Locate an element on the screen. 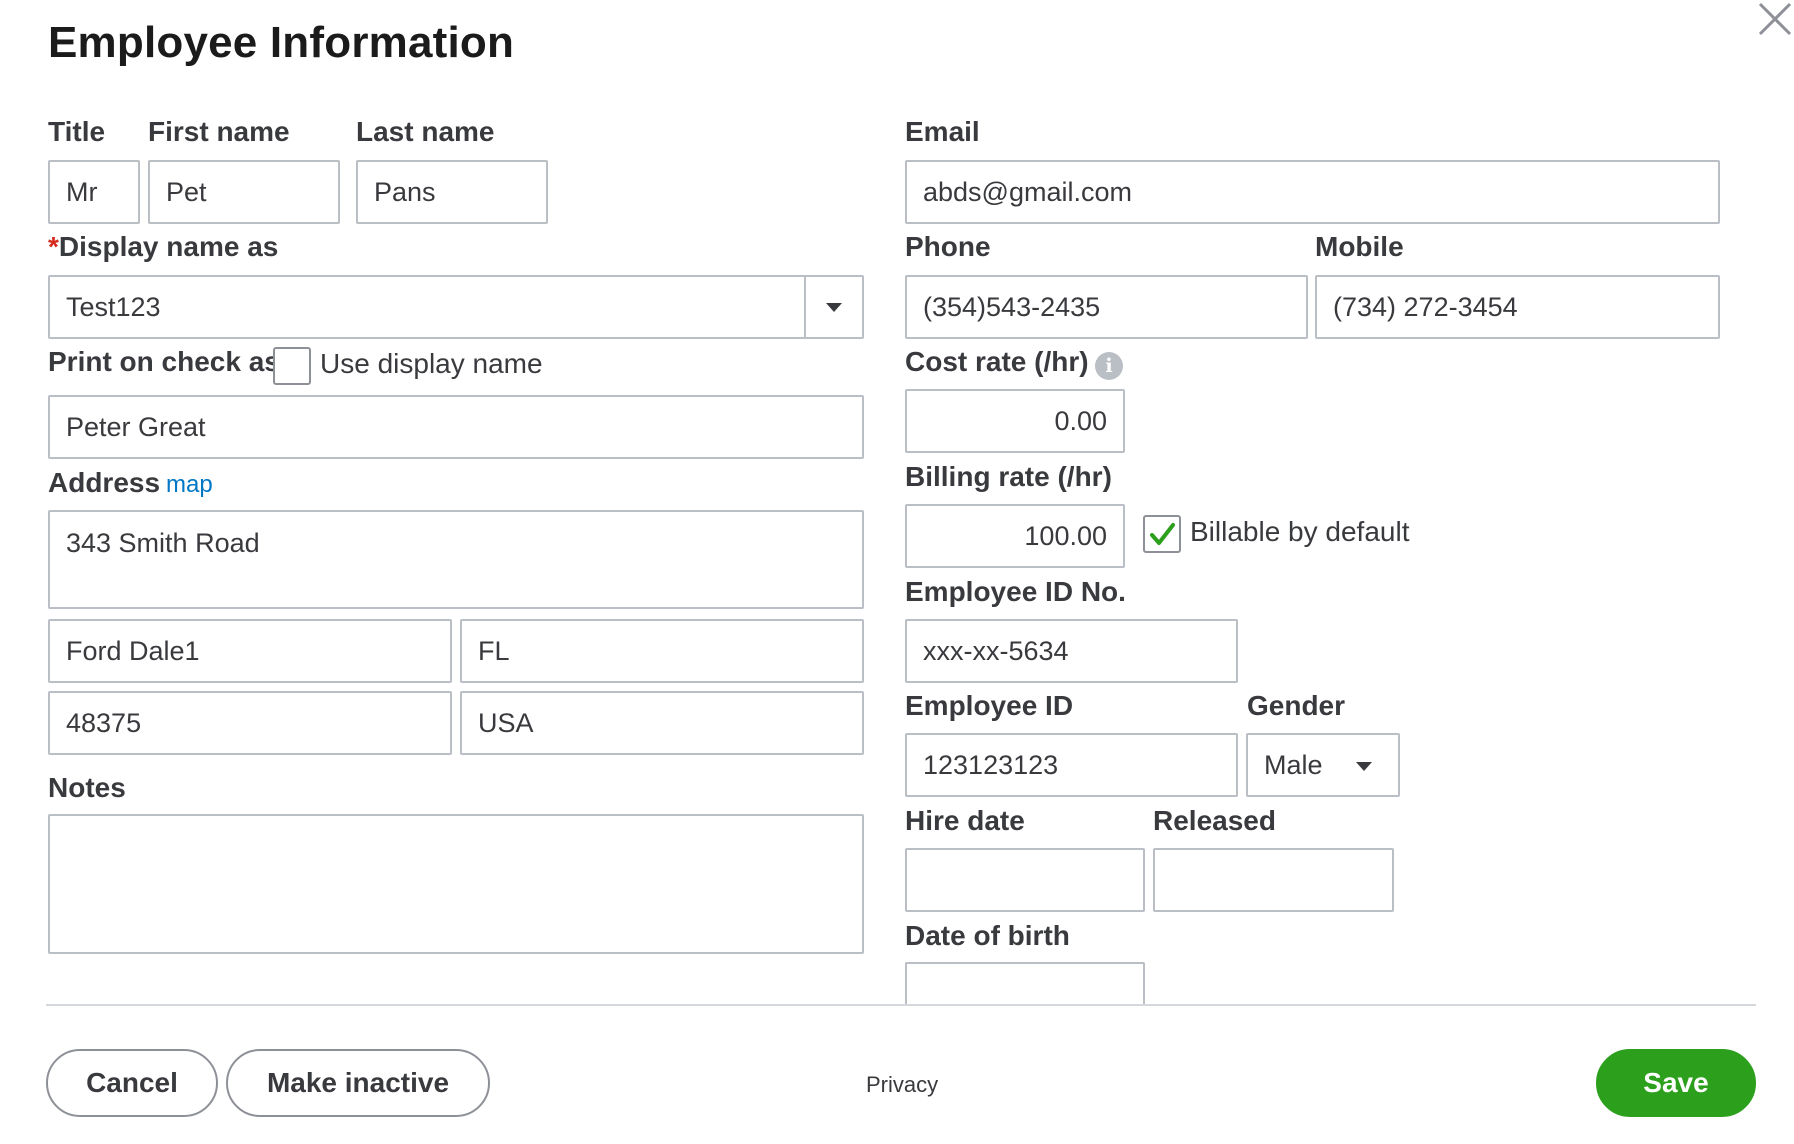 The image size is (1794, 1144). gender-value: Male is located at coordinates (1293, 764).